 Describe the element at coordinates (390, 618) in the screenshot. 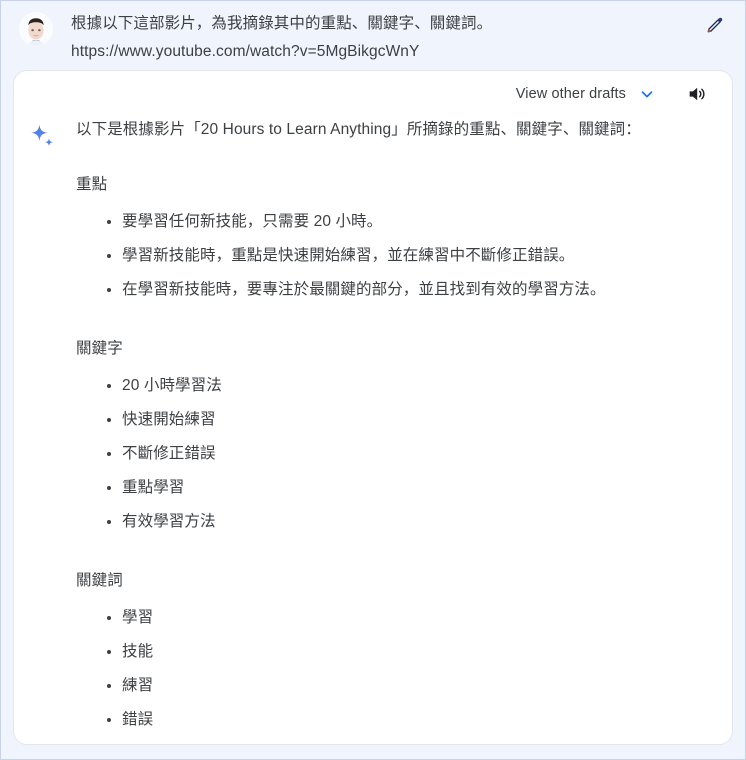

I see `list-item: 學習` at that location.